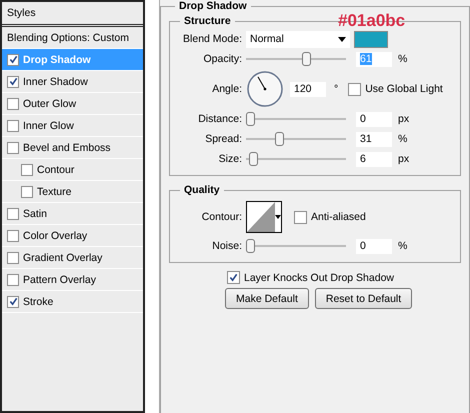 Image resolution: width=470 pixels, height=413 pixels. I want to click on style-item: Color Overlay, so click(72, 236).